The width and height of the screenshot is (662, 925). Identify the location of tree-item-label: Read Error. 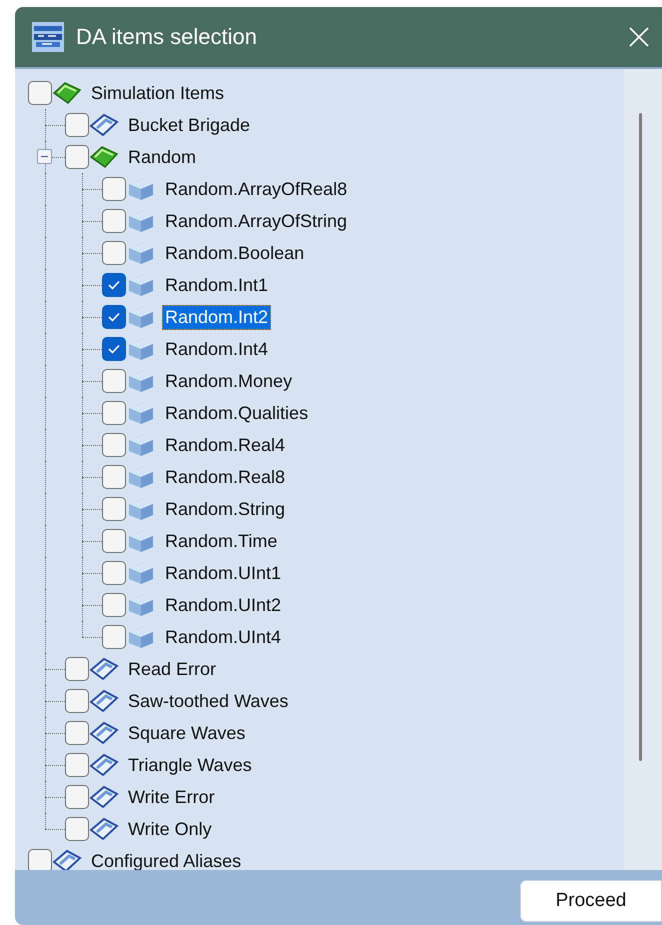
(172, 669).